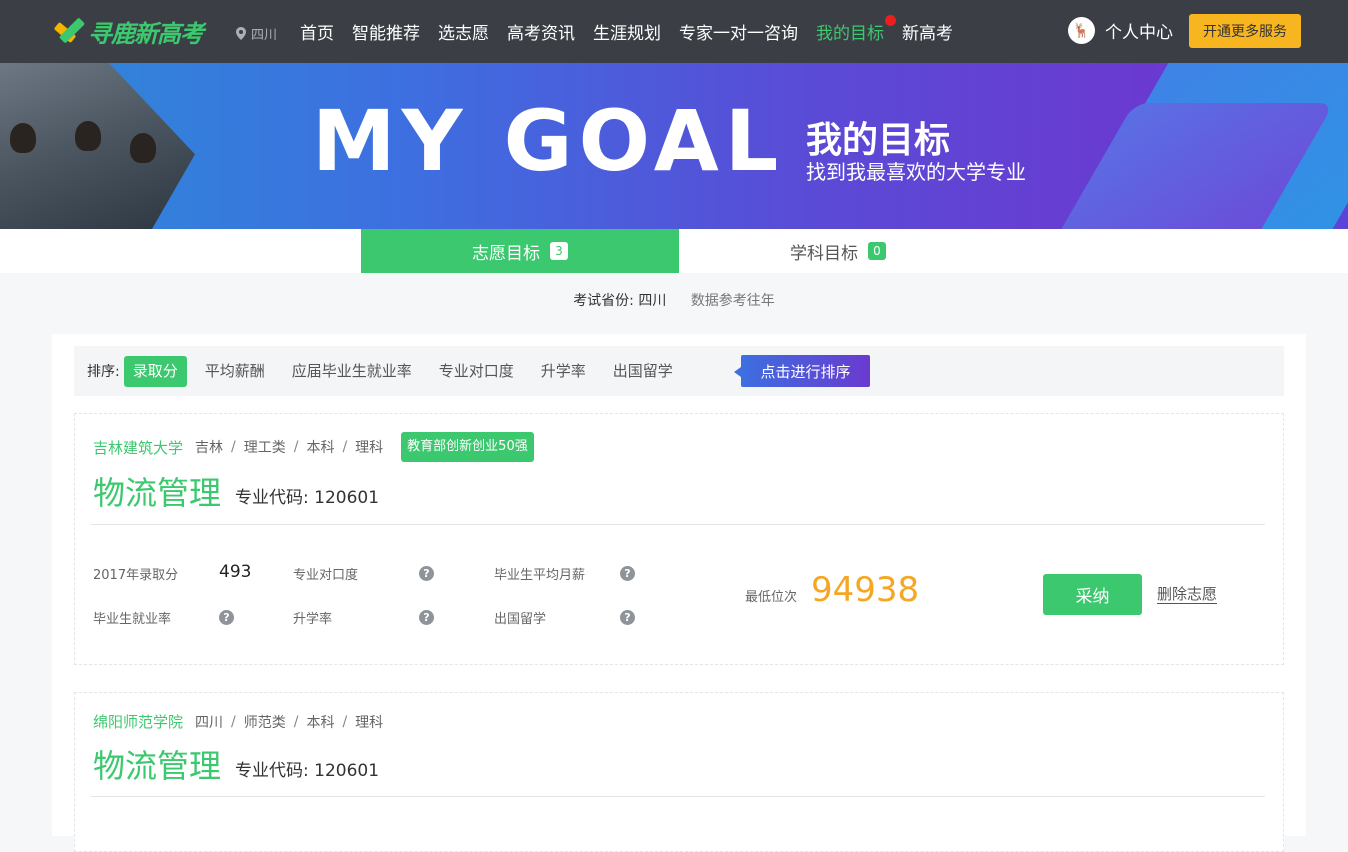 This screenshot has height=852, width=1348. Describe the element at coordinates (155, 371) in the screenshot. I see `sort-by-admission-score: 录取分` at that location.